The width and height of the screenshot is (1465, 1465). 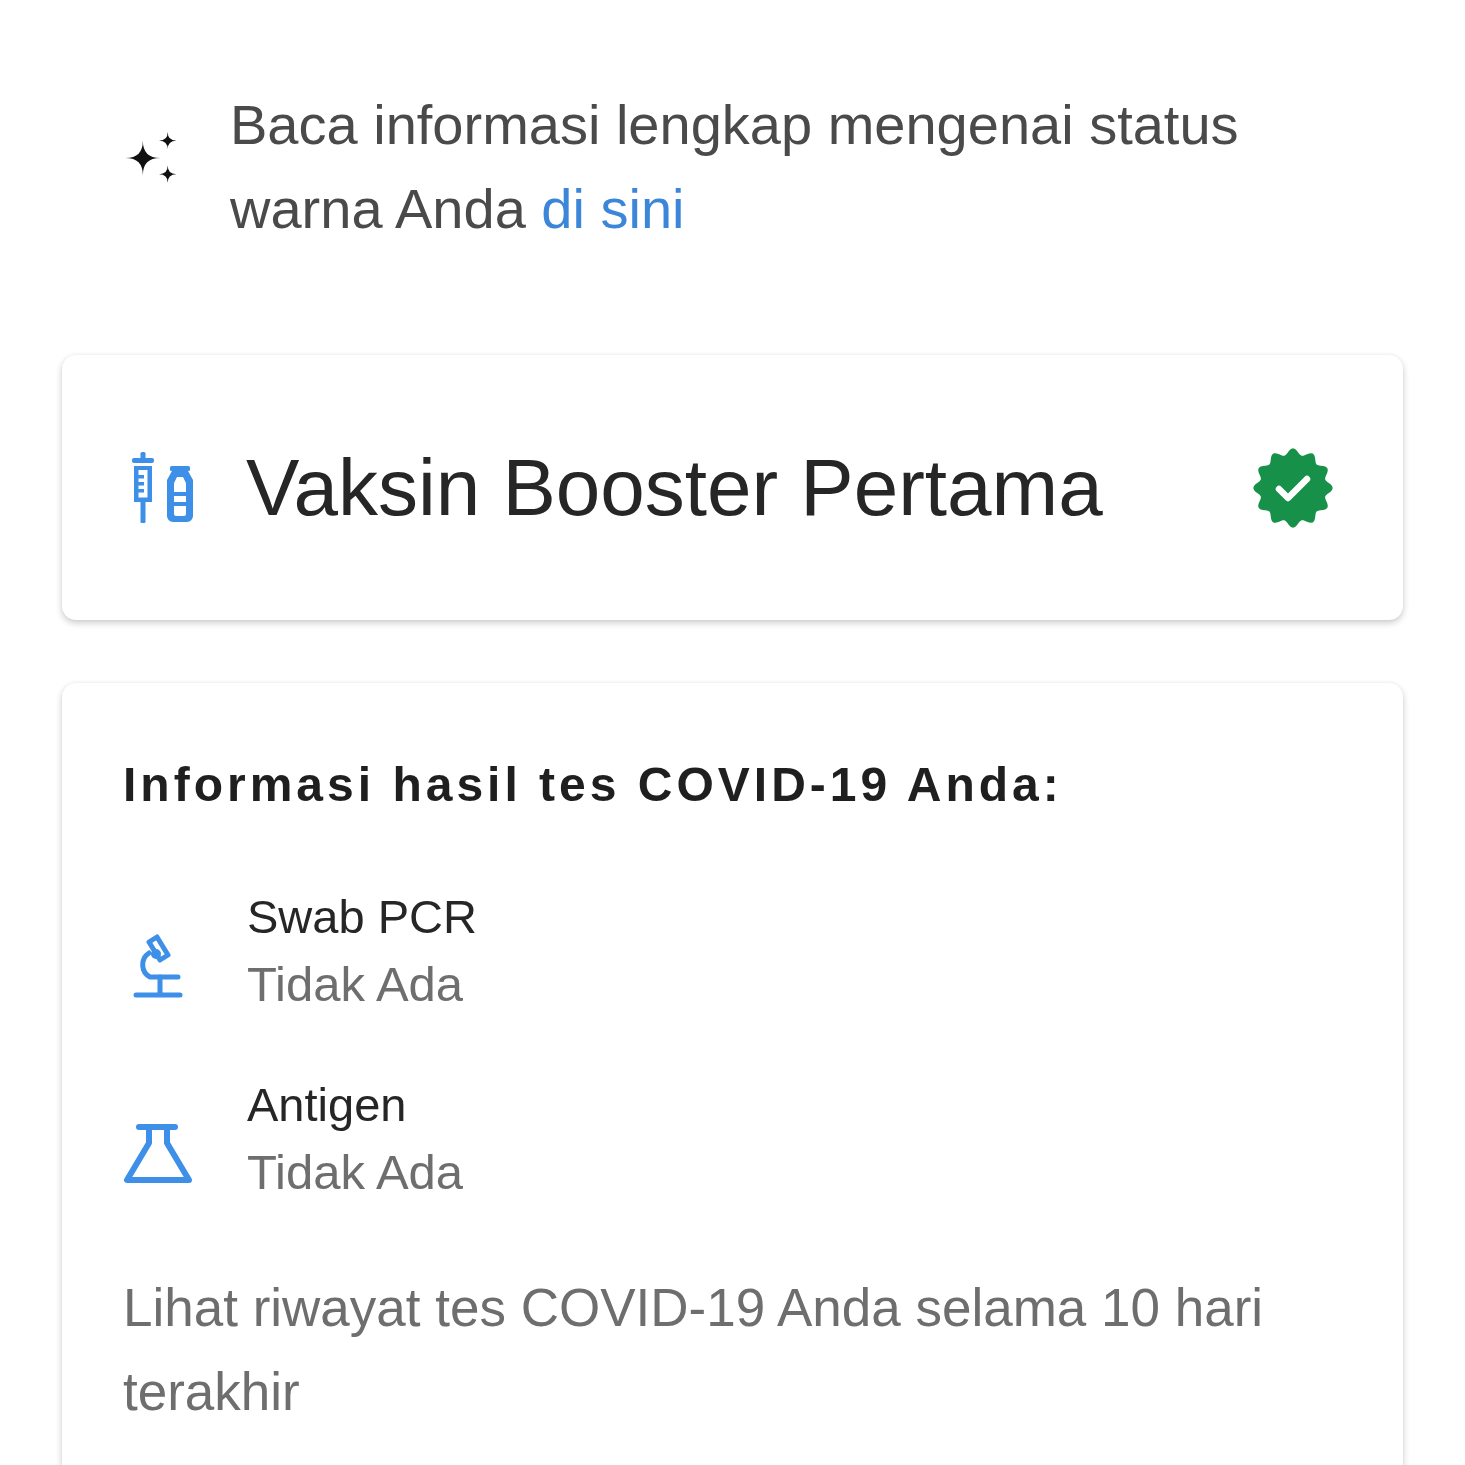 I want to click on info-link: di sini, so click(x=613, y=208).